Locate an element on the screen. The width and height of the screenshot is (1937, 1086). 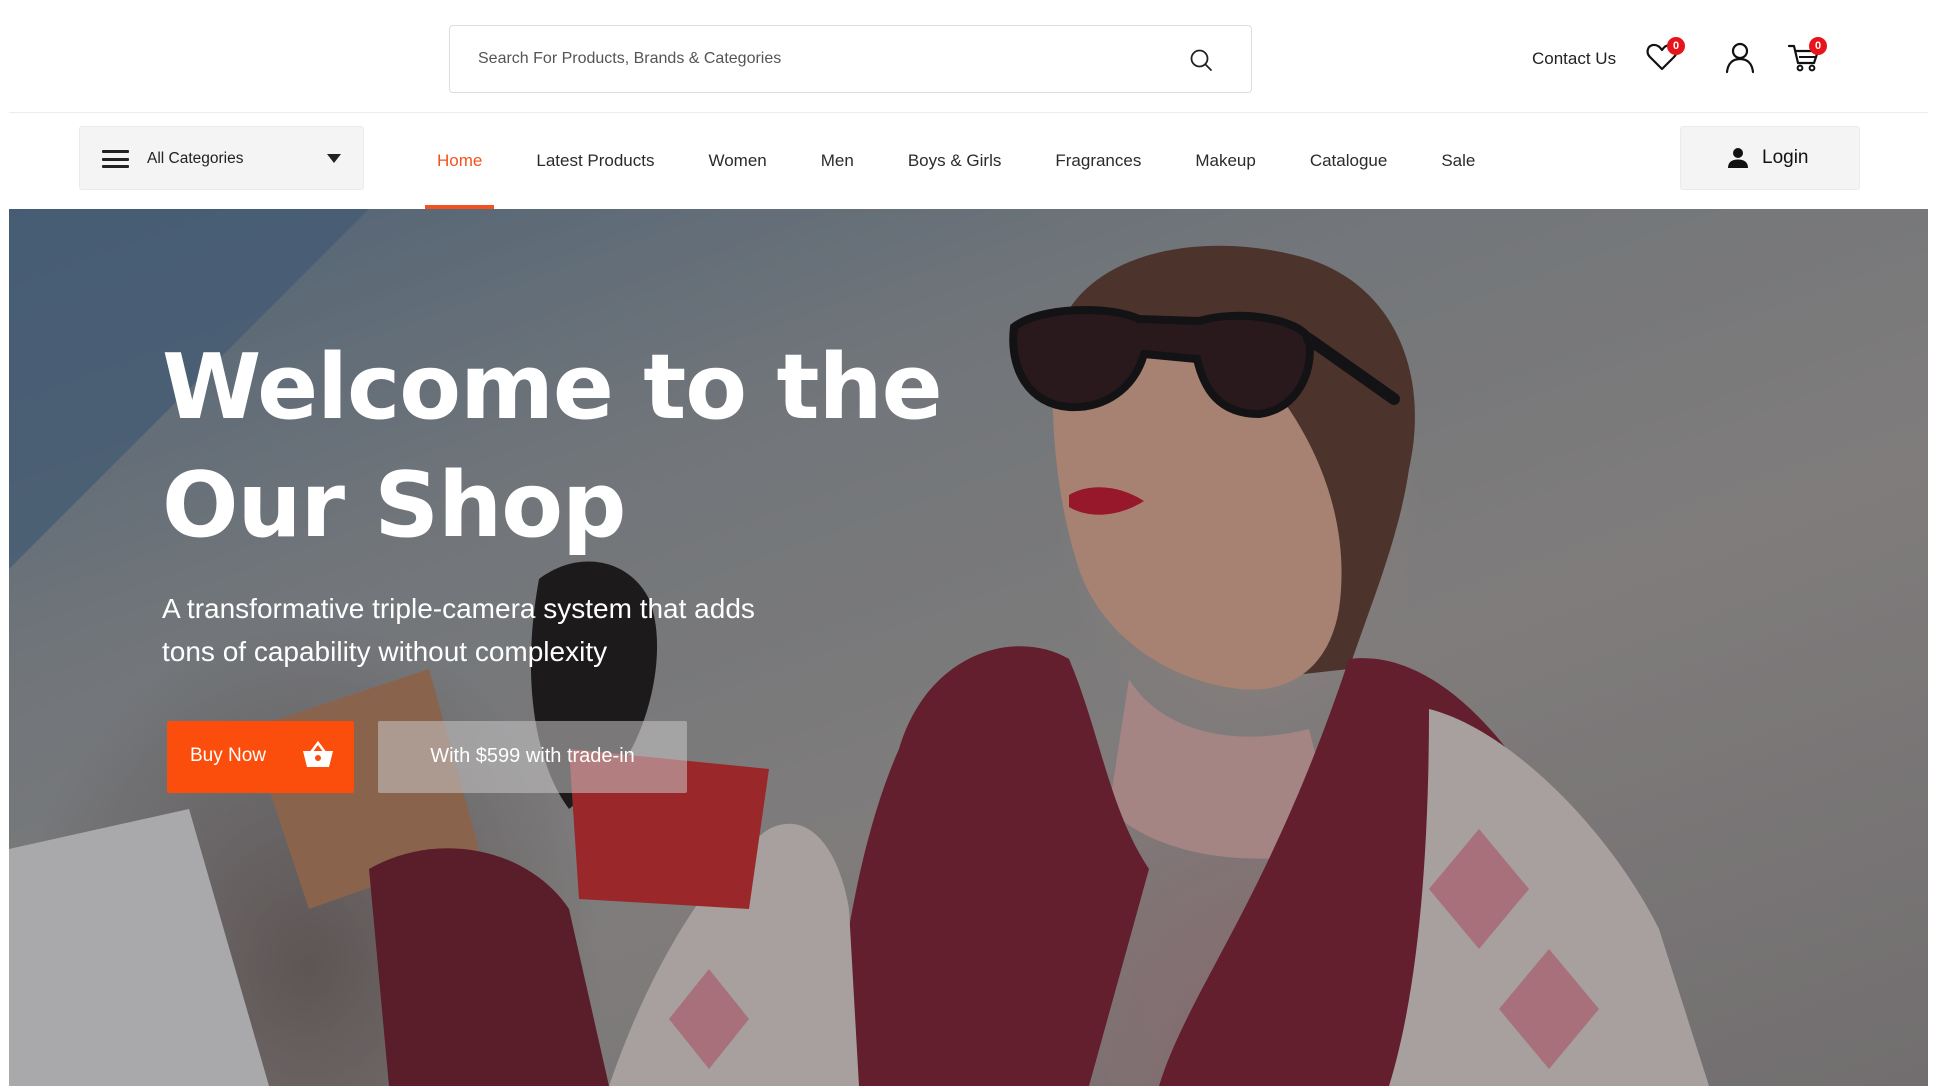
trade-in-button: With $599 with trade-in is located at coordinates (532, 757).